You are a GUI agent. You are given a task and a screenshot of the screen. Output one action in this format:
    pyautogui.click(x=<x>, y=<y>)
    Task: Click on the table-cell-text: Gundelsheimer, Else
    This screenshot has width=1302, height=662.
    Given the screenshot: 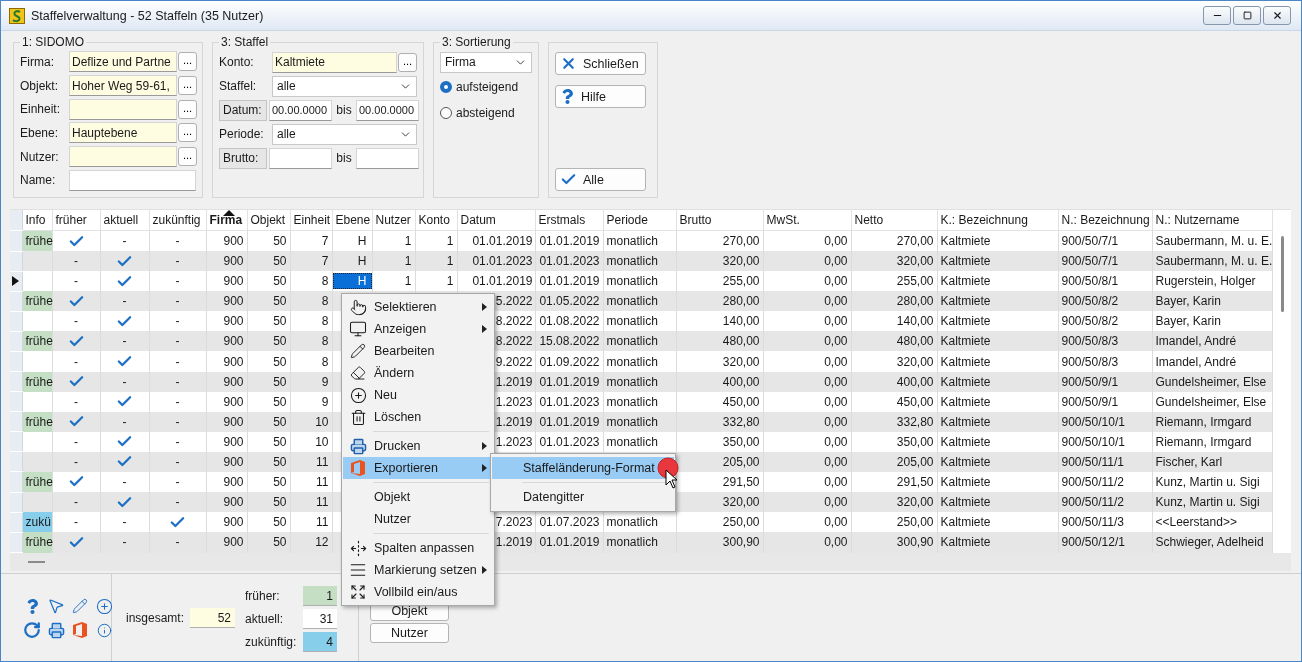 What is the action you would take?
    pyautogui.click(x=1211, y=382)
    